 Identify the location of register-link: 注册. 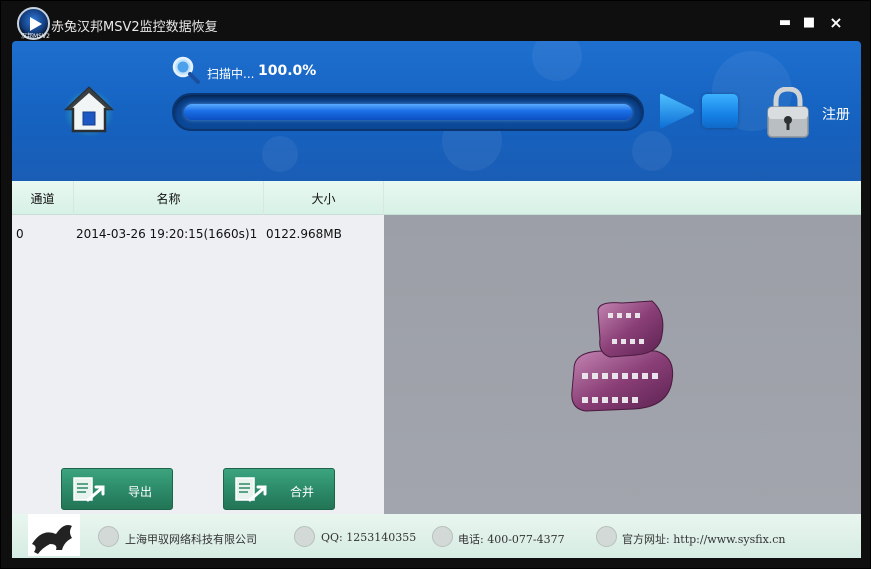
(836, 114).